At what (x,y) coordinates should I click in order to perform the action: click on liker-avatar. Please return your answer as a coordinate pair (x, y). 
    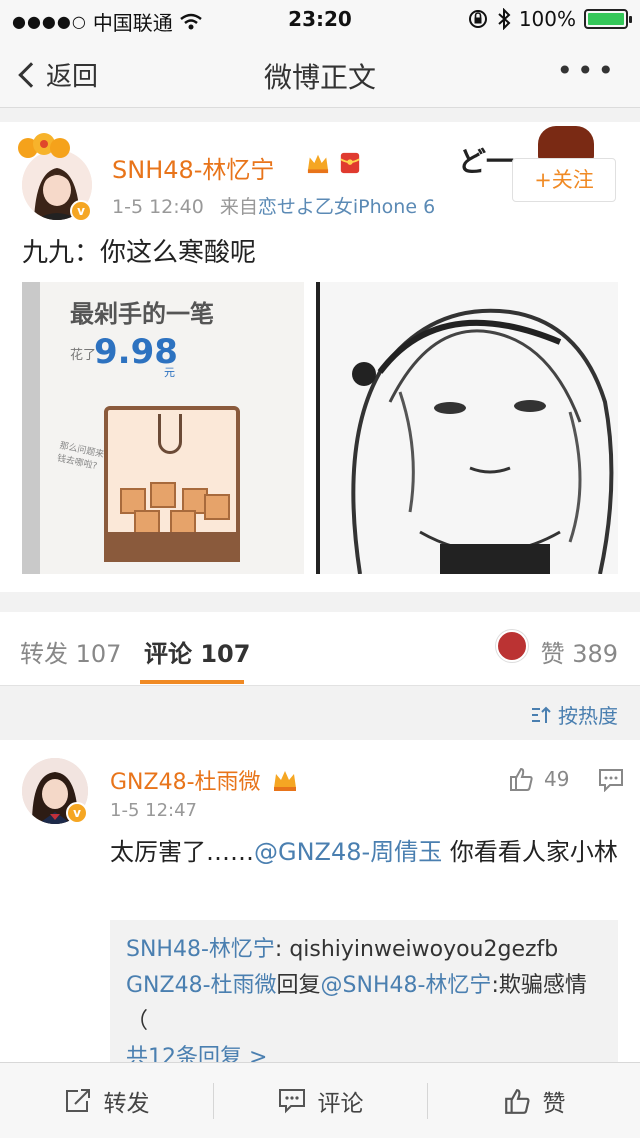
    Looking at the image, I should click on (512, 646).